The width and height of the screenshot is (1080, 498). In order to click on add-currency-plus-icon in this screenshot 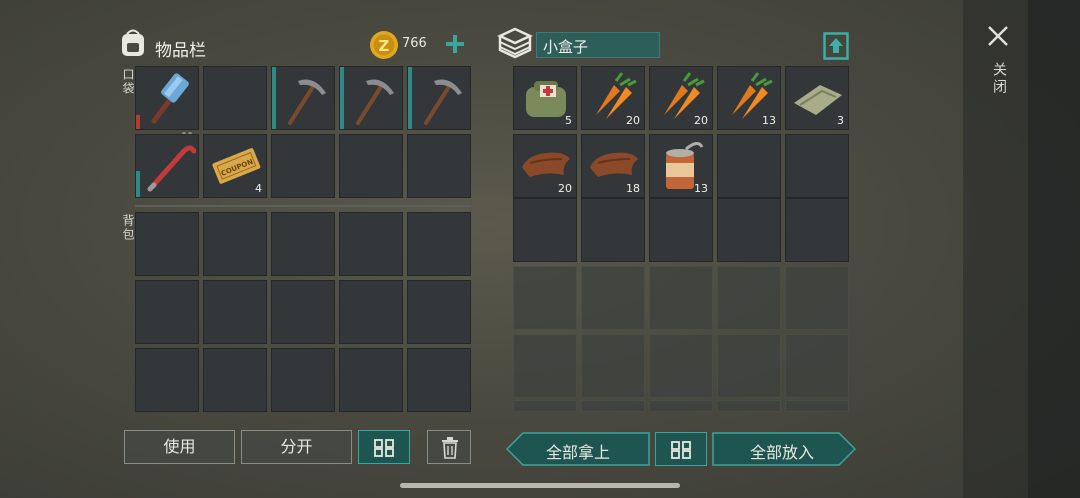, I will do `click(455, 44)`.